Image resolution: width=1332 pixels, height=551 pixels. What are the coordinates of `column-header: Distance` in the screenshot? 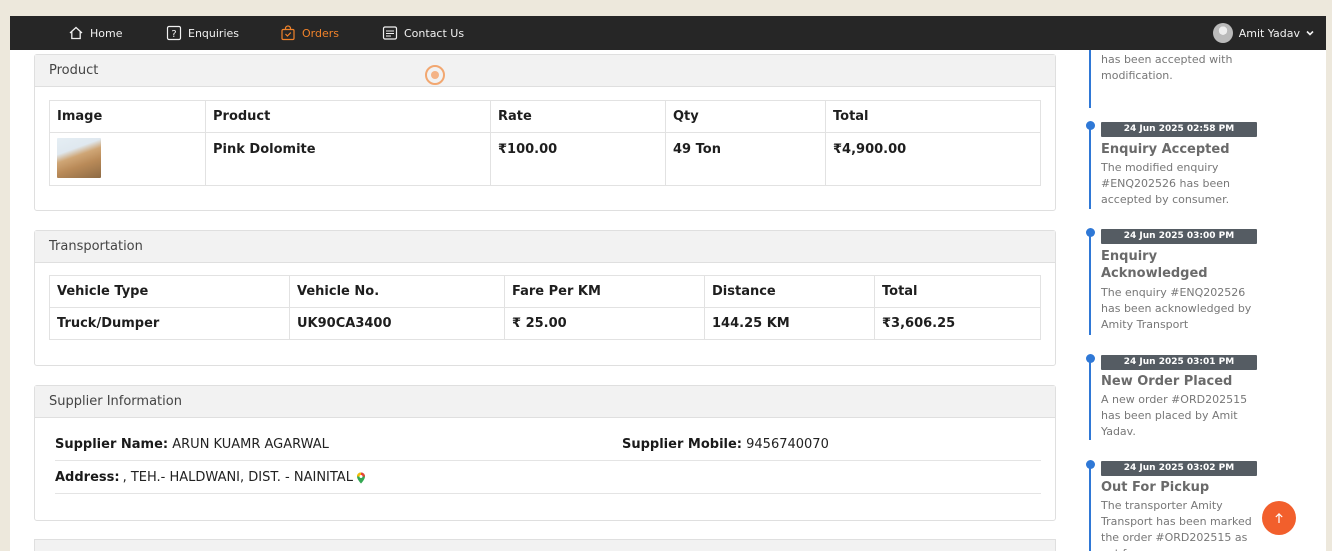 It's located at (789, 291).